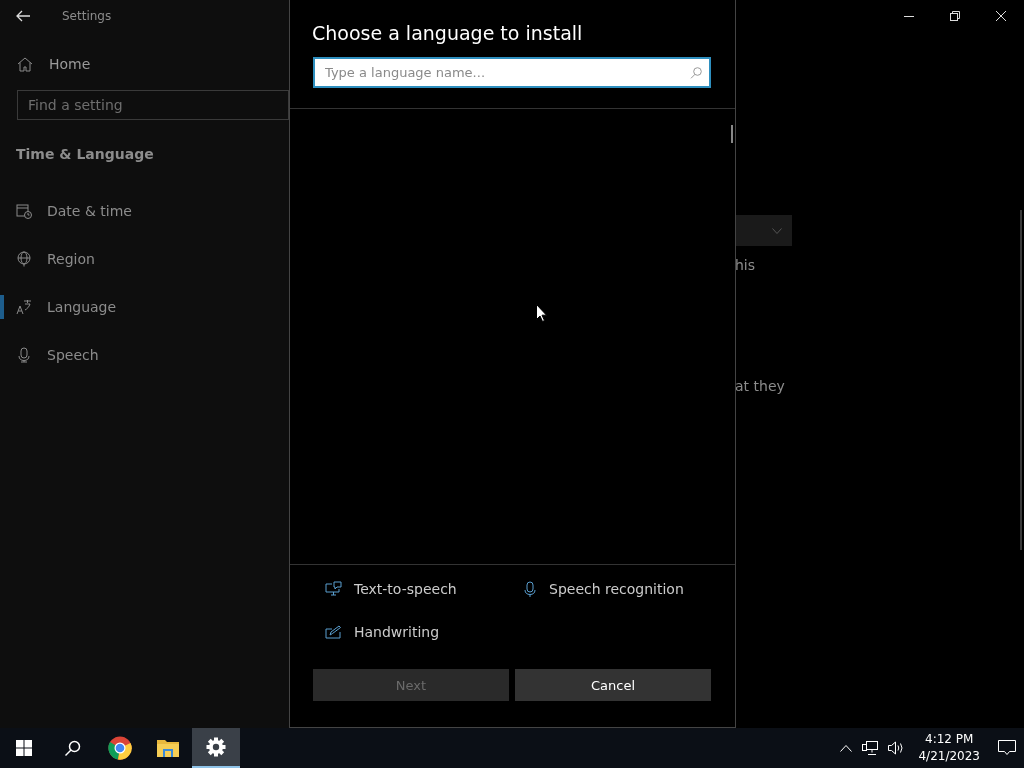 The image size is (1024, 768). I want to click on sidebar-item: Region, so click(144, 259).